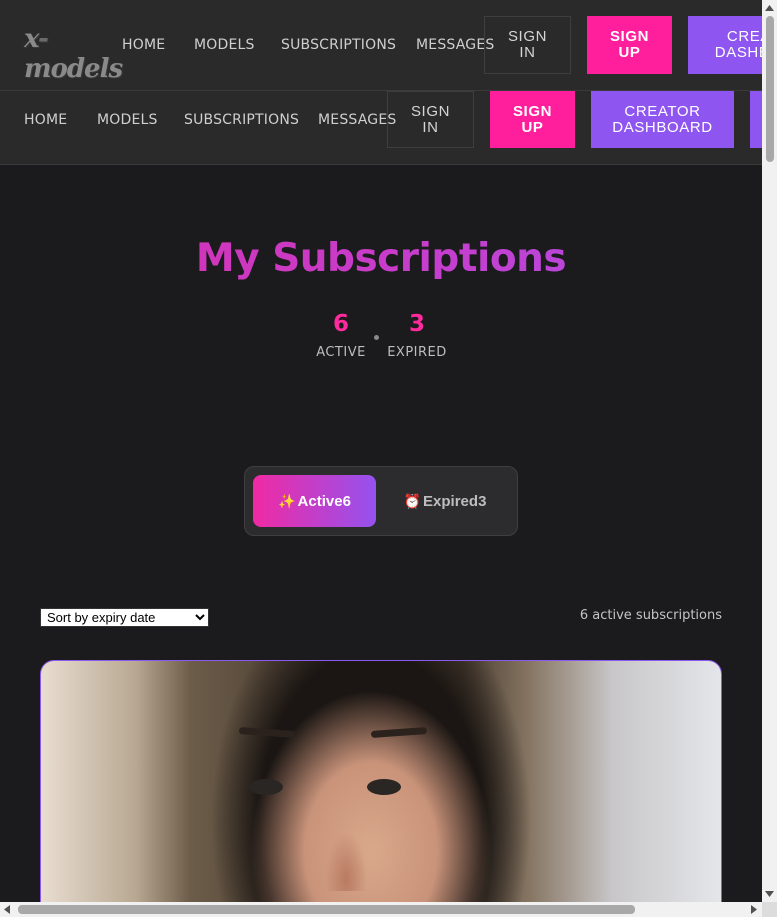 The width and height of the screenshot is (777, 917). Describe the element at coordinates (143, 45) in the screenshot. I see `nav-home-link: HOME` at that location.